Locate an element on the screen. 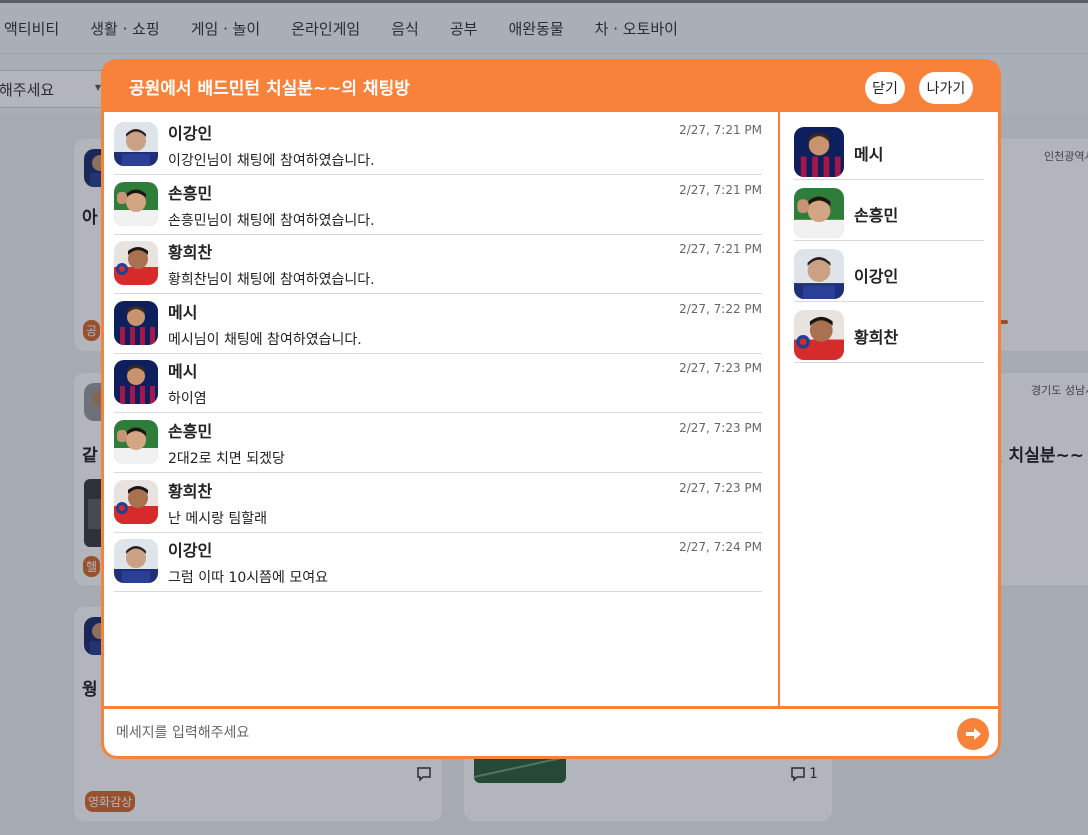 The height and width of the screenshot is (835, 1088). chat-message: 이강인 2/27, 7:21 PM 이강인님이 채팅에 참여하였습니다. is located at coordinates (438, 145).